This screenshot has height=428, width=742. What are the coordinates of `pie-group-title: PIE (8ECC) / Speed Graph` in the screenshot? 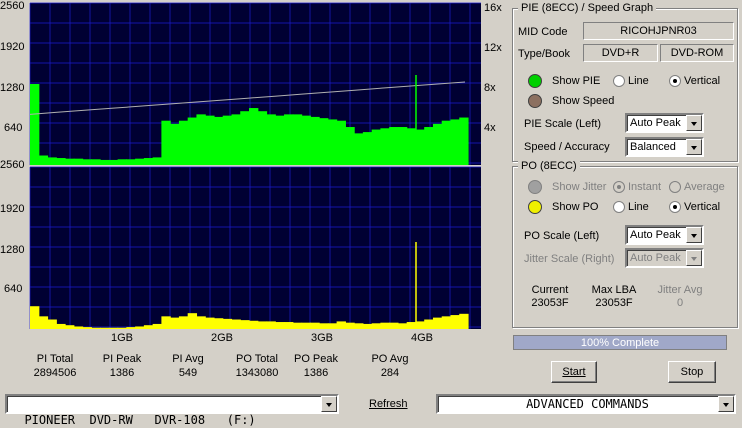 It's located at (587, 8).